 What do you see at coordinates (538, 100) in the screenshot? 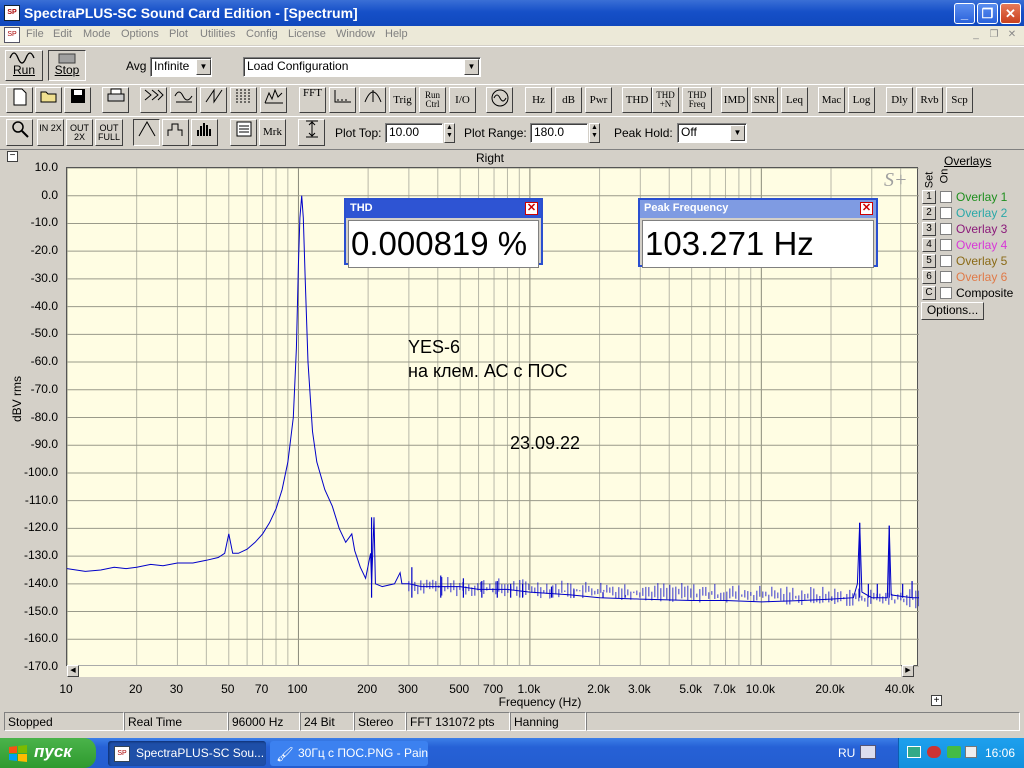
I see `hz-button: Hz` at bounding box center [538, 100].